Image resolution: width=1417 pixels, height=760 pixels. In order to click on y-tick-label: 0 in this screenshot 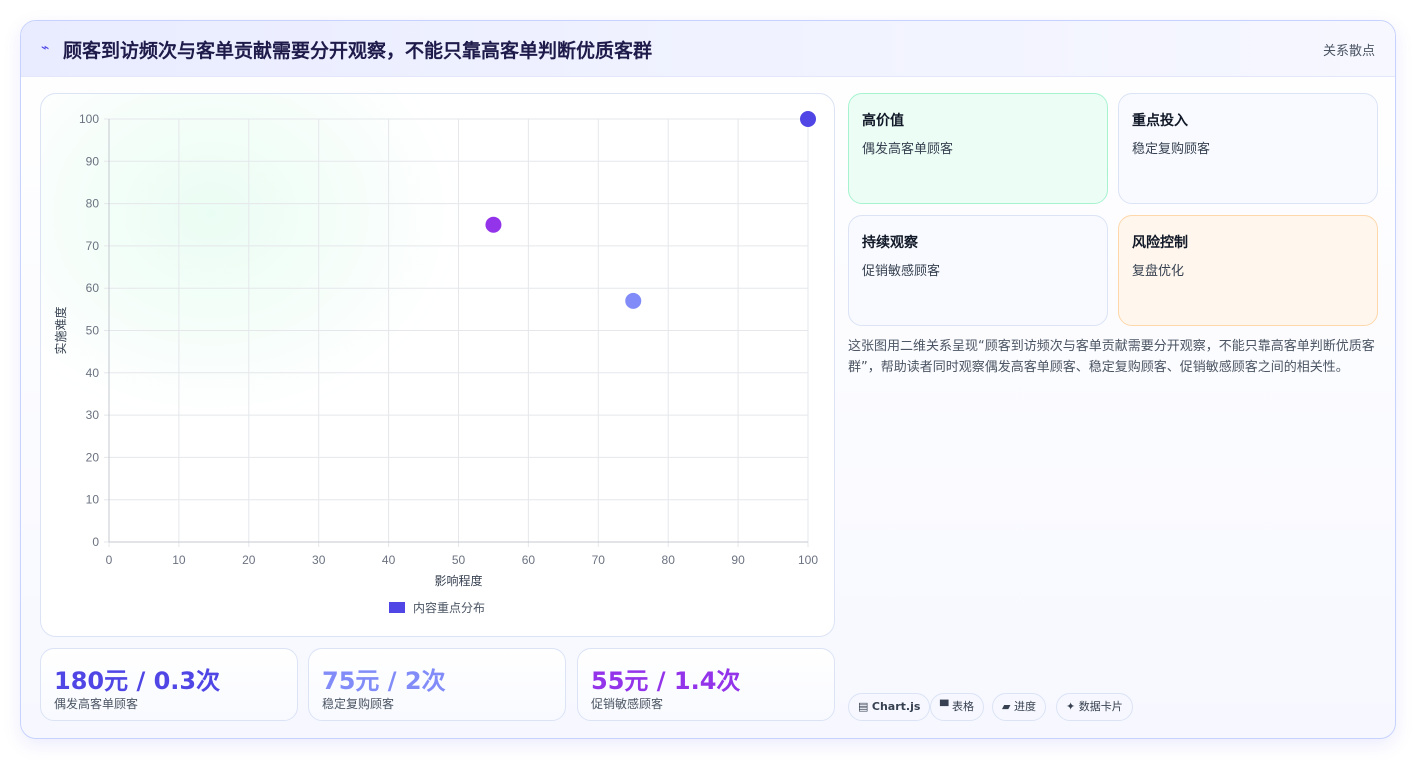, I will do `click(95, 542)`.